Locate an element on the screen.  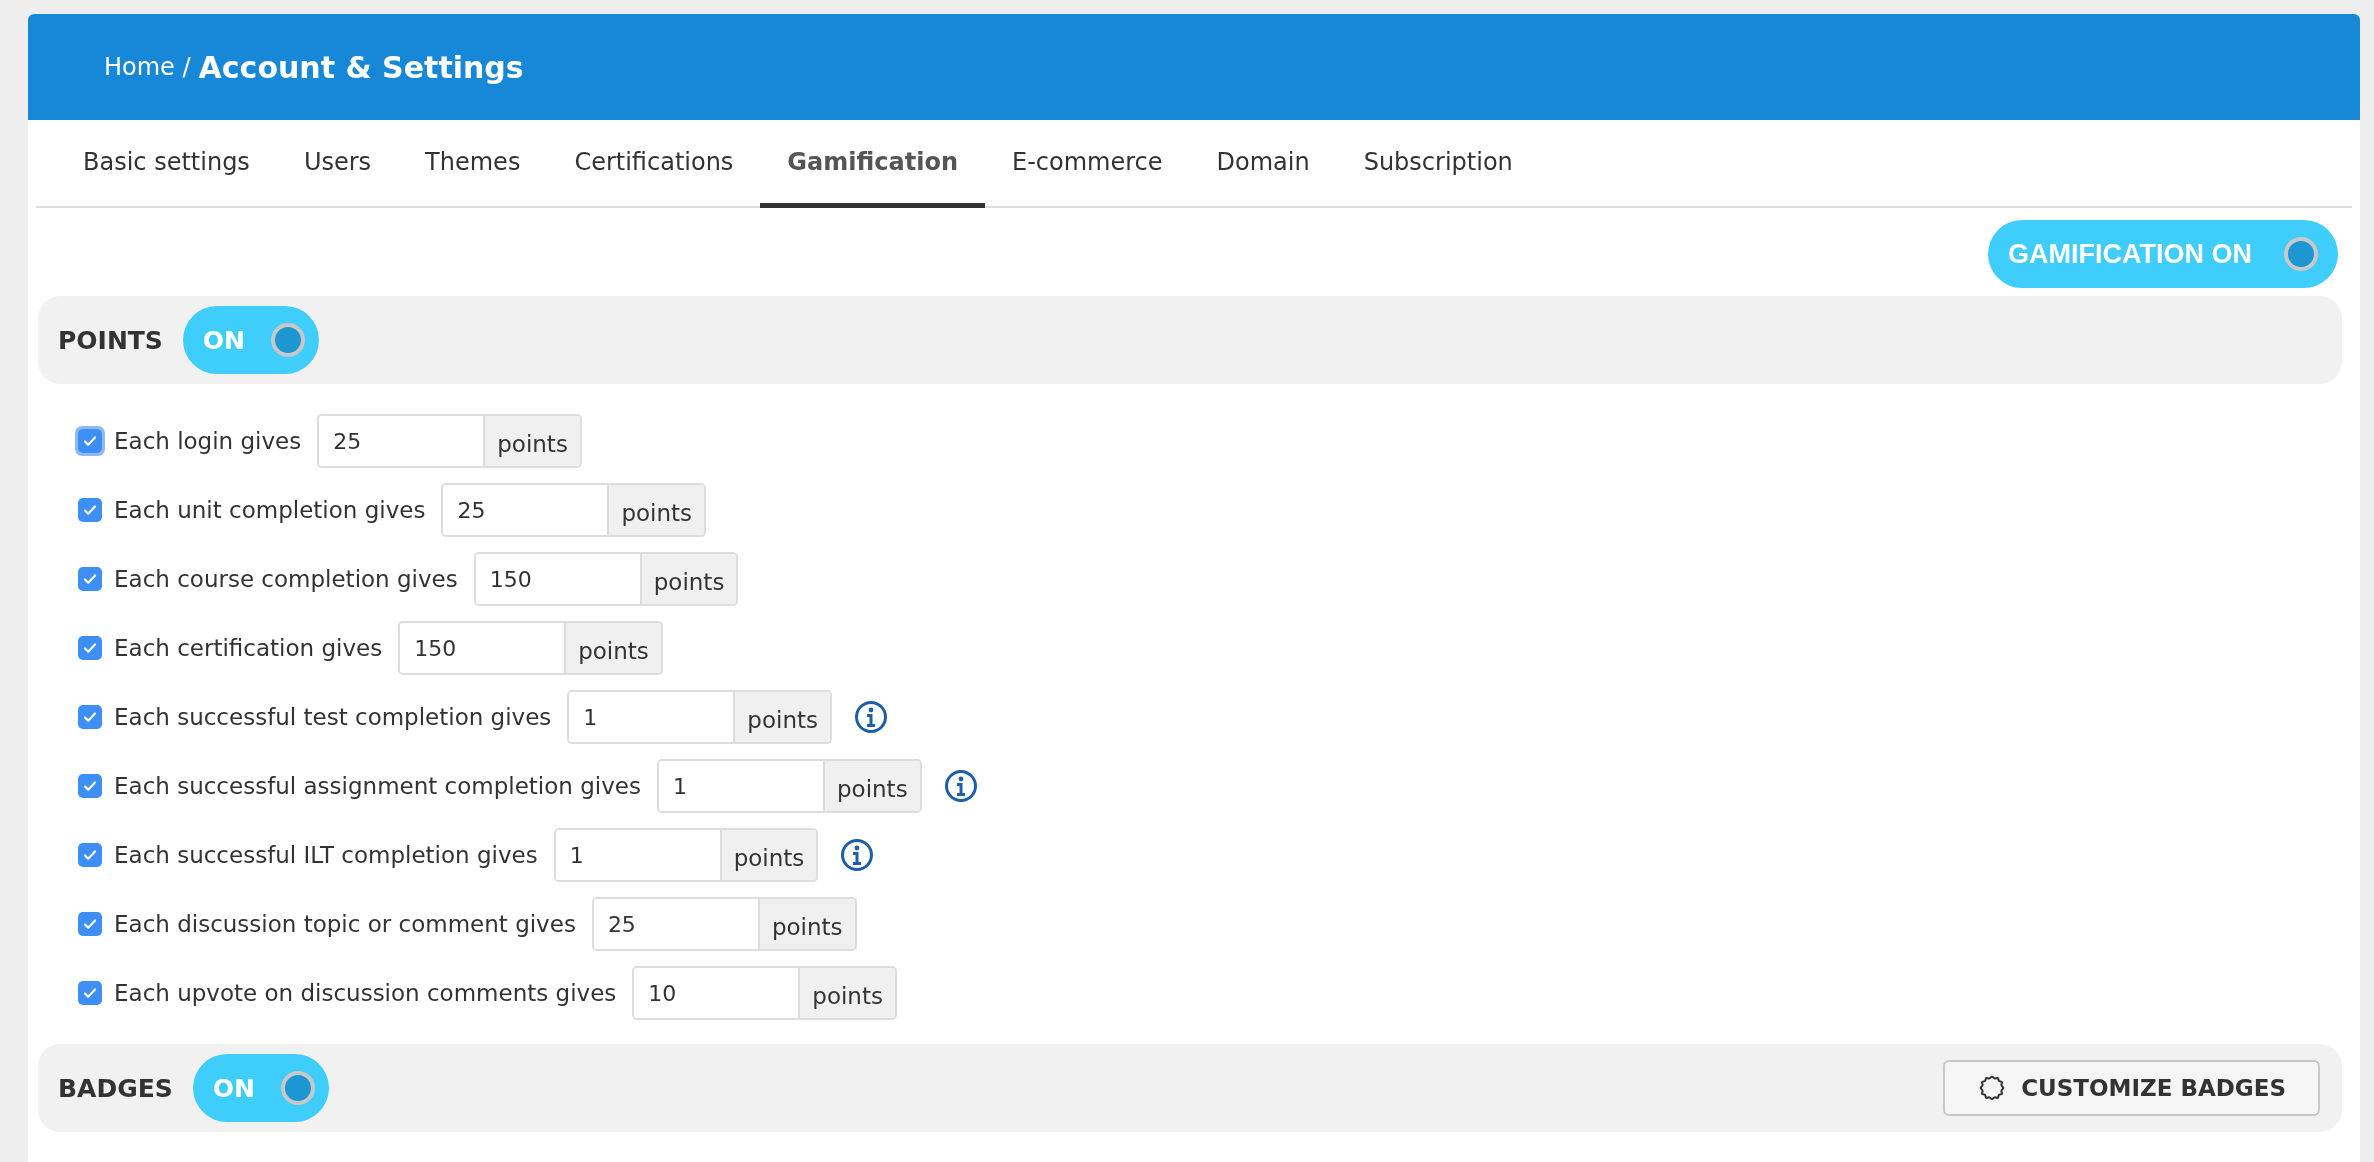
tab: Gamification is located at coordinates (872, 164).